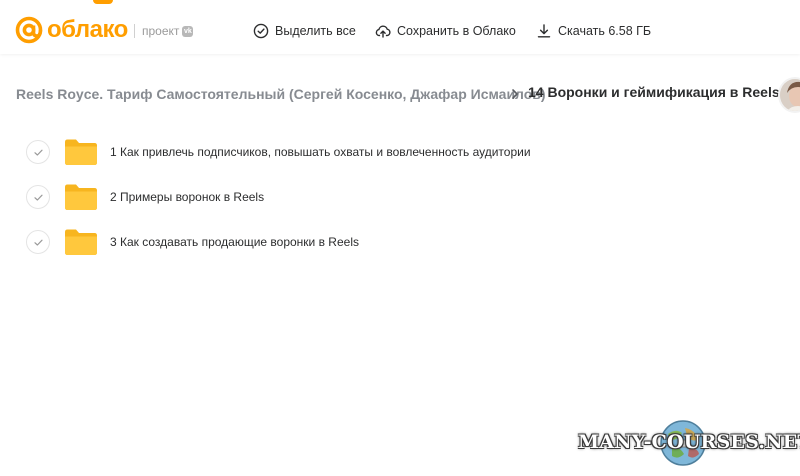  What do you see at coordinates (456, 31) in the screenshot?
I see `save-to-cloud-label: Сохранить в Облако` at bounding box center [456, 31].